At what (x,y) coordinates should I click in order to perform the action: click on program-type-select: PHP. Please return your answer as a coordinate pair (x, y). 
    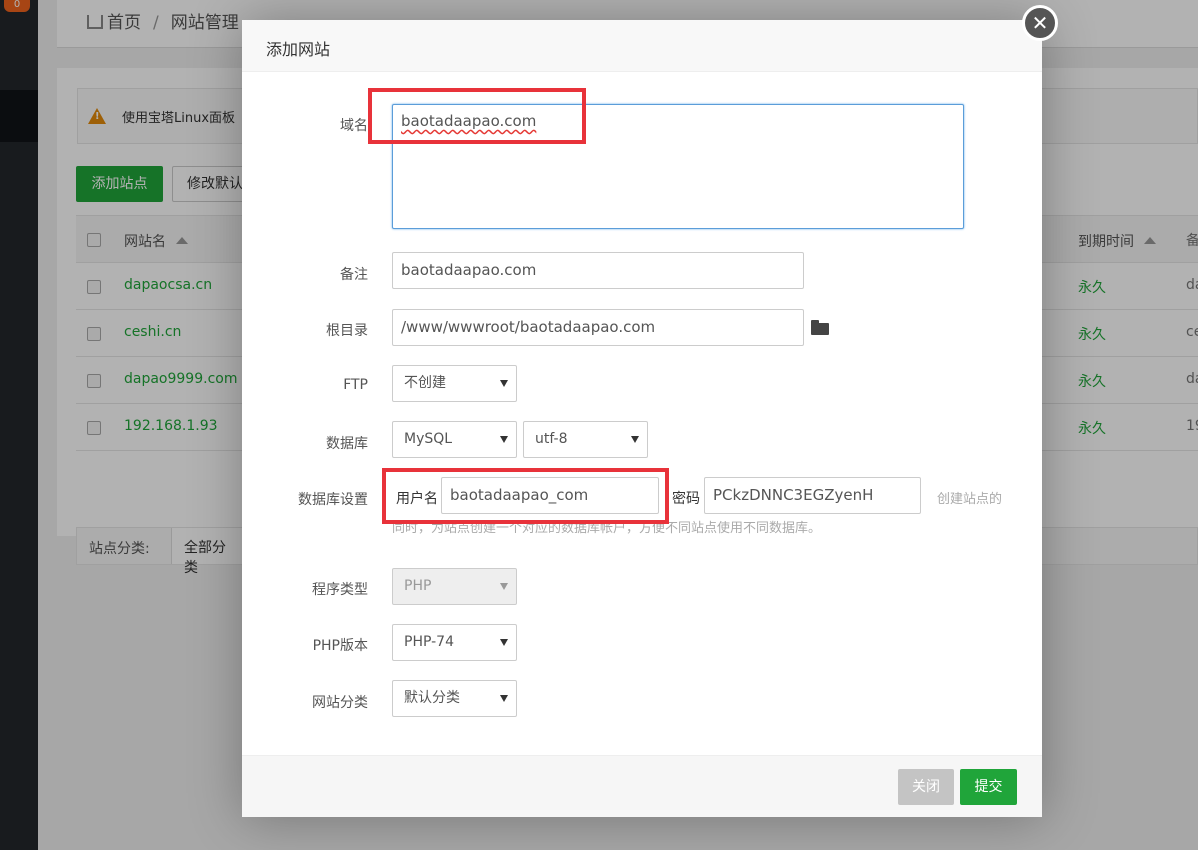
    Looking at the image, I should click on (454, 586).